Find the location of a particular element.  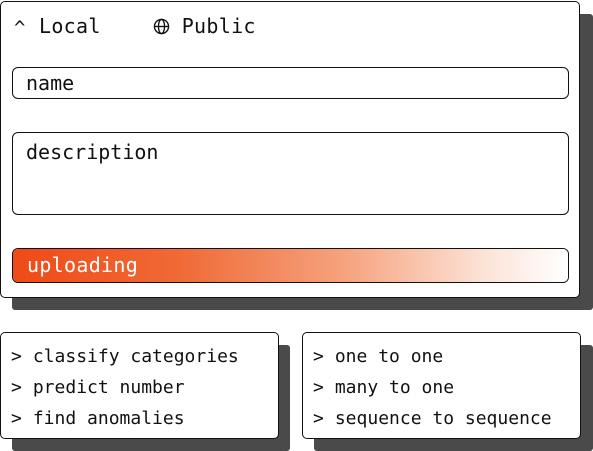

mapping-option-label: one to one is located at coordinates (389, 356).